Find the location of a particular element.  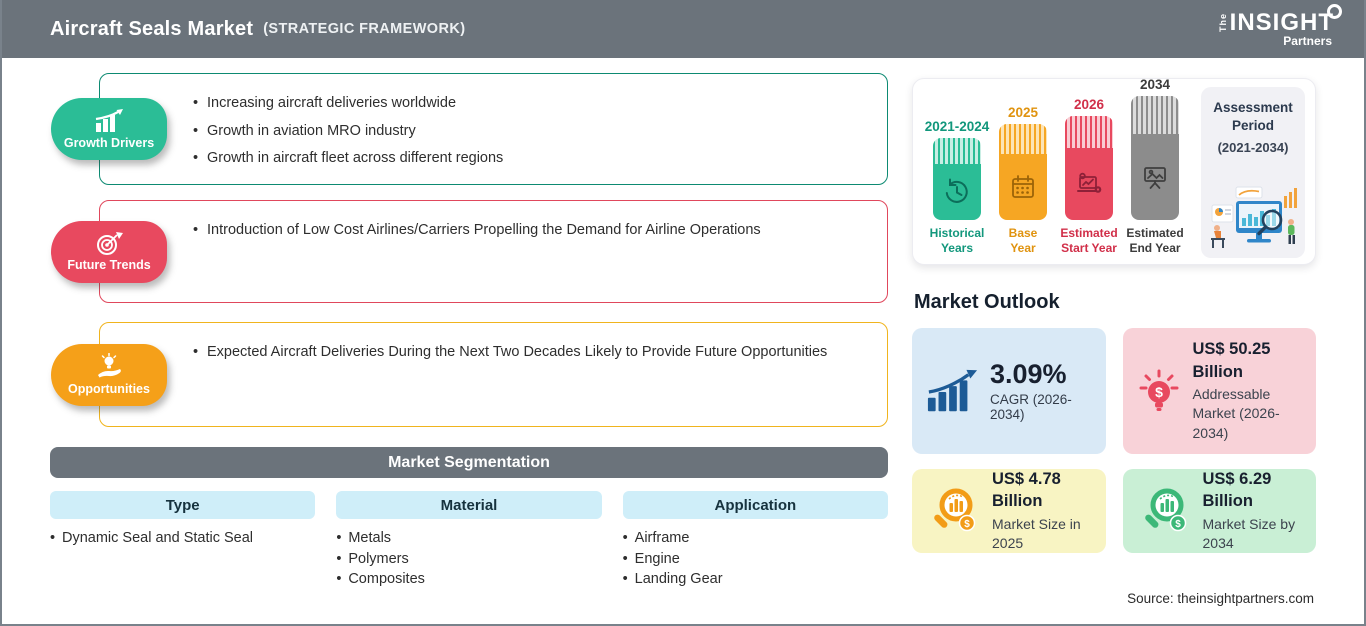

timeline-bar-end: 2034 Estimated End Year is located at coordinates (1154, 166).